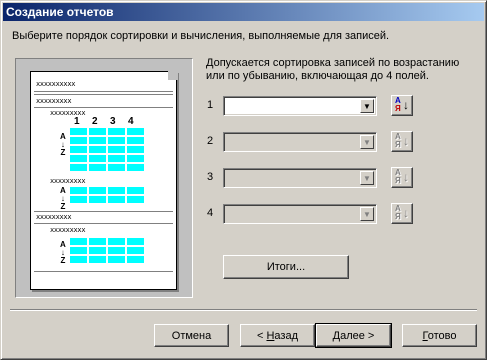 This screenshot has width=487, height=360. What do you see at coordinates (56, 84) in the screenshot?
I see `preview-header-text: xxxxxxxxxx` at bounding box center [56, 84].